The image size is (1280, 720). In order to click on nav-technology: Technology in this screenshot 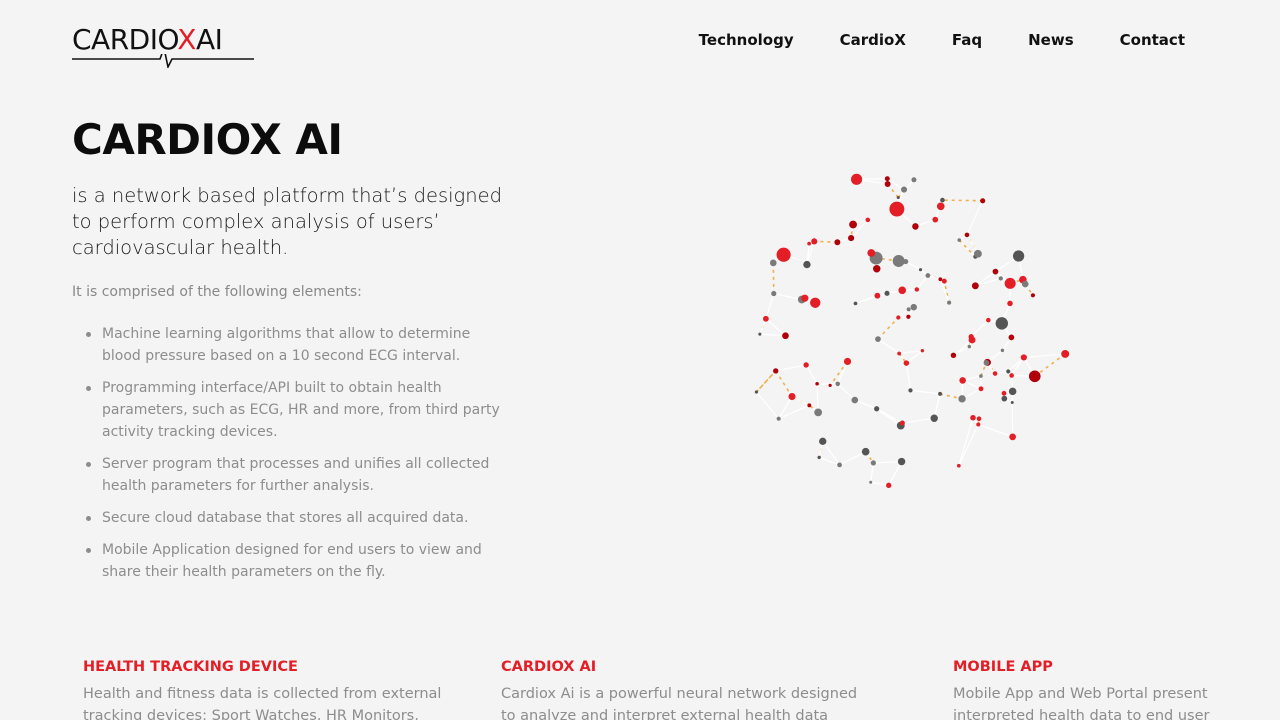, I will do `click(746, 40)`.